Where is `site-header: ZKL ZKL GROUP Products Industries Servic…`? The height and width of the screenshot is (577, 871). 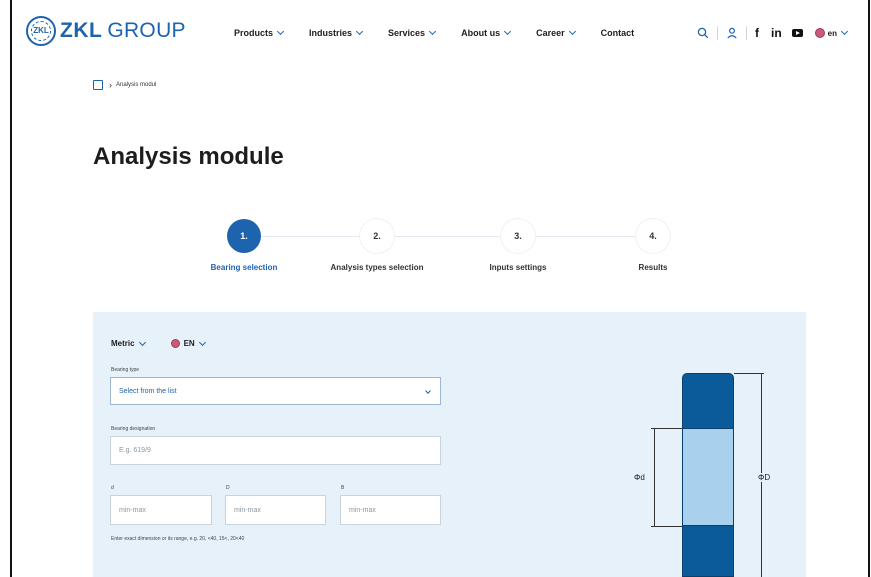
site-header: ZKL ZKL GROUP Products Industries Servic… is located at coordinates (440, 31).